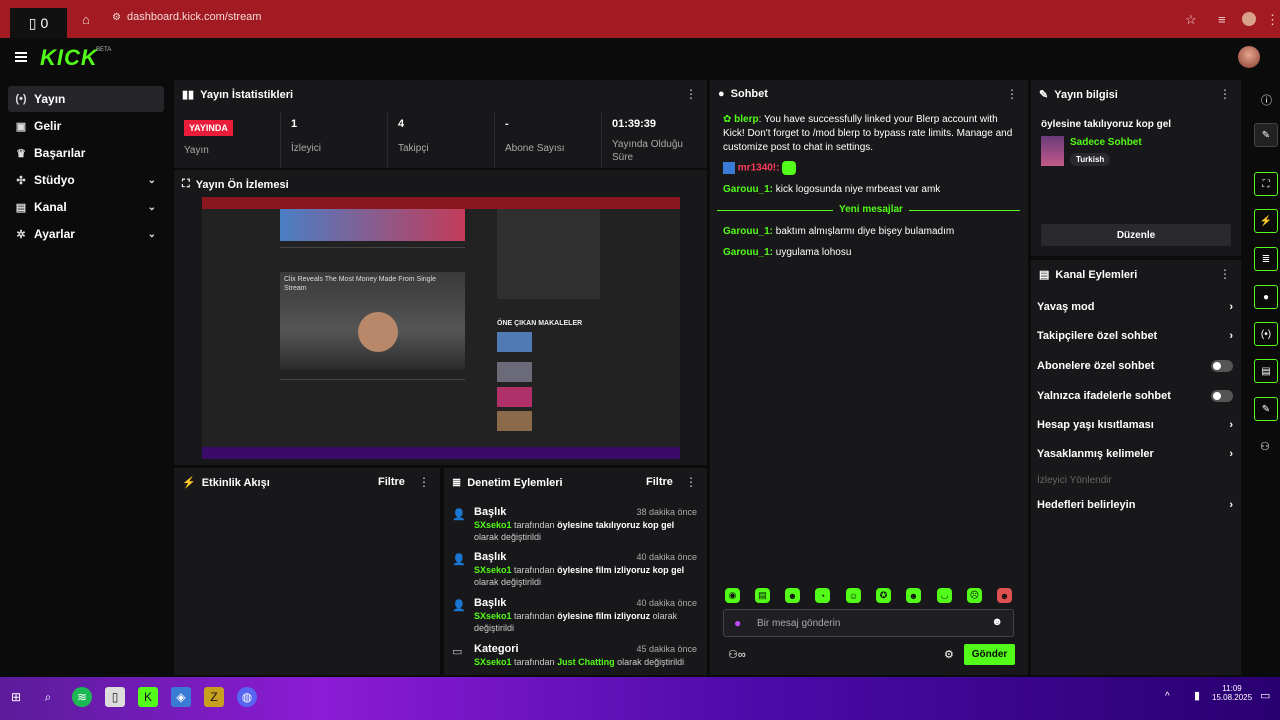 Image resolution: width=1280 pixels, height=720 pixels. Describe the element at coordinates (1266, 184) in the screenshot. I see `preview-icon: ⛶` at that location.